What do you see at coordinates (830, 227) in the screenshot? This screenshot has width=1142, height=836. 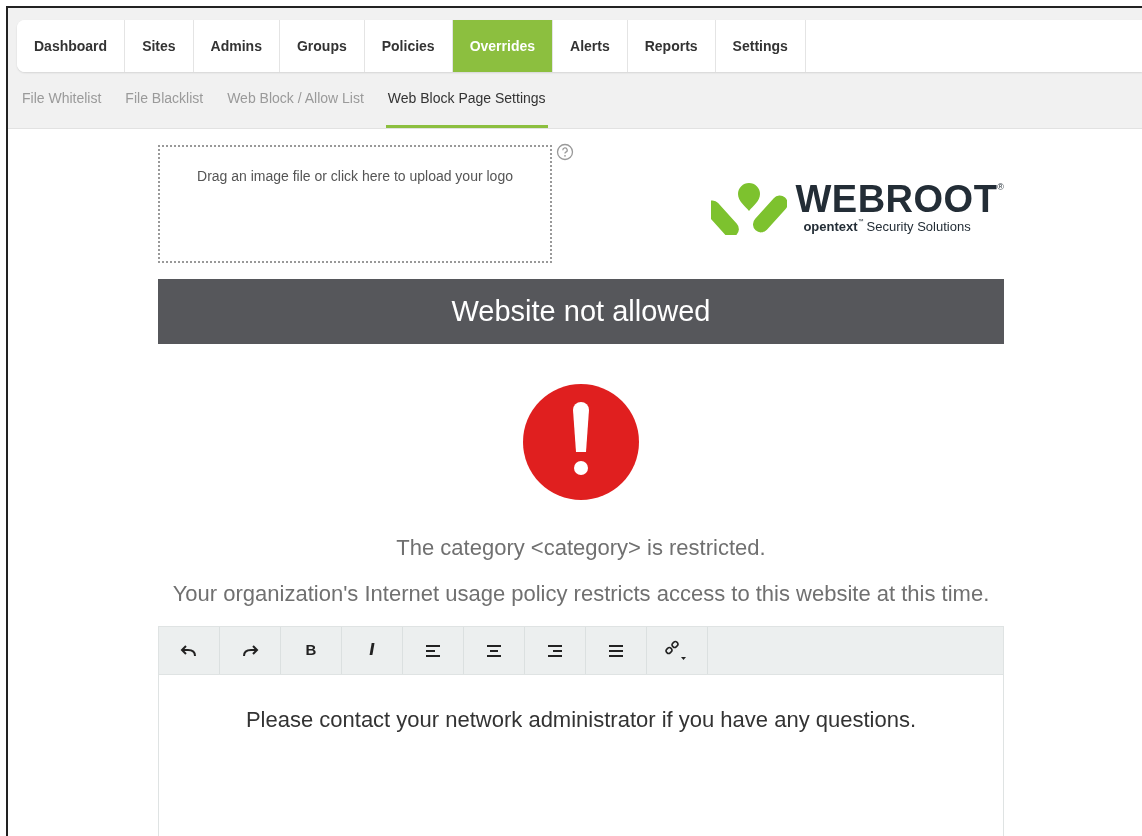 I see `company-name: opentext` at bounding box center [830, 227].